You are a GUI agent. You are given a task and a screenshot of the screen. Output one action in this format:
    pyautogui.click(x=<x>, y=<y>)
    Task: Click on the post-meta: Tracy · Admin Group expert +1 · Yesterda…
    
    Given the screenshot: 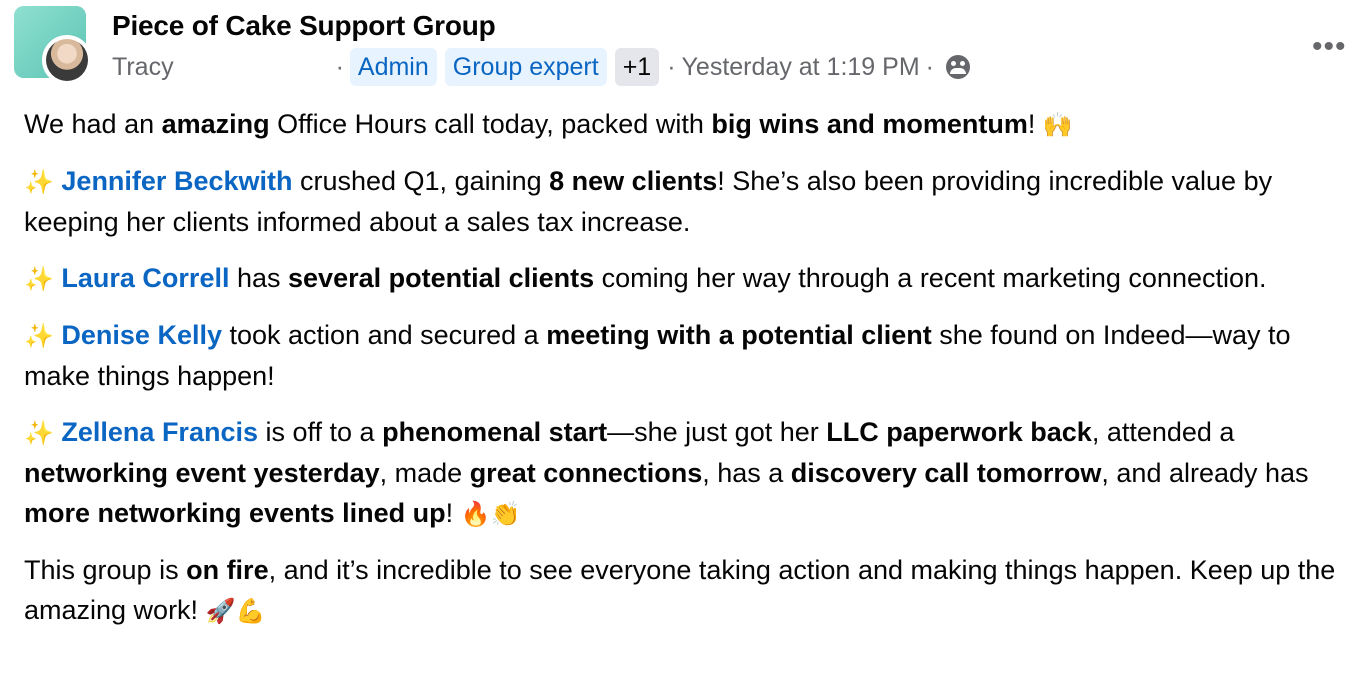 What is the action you would take?
    pyautogui.click(x=541, y=67)
    